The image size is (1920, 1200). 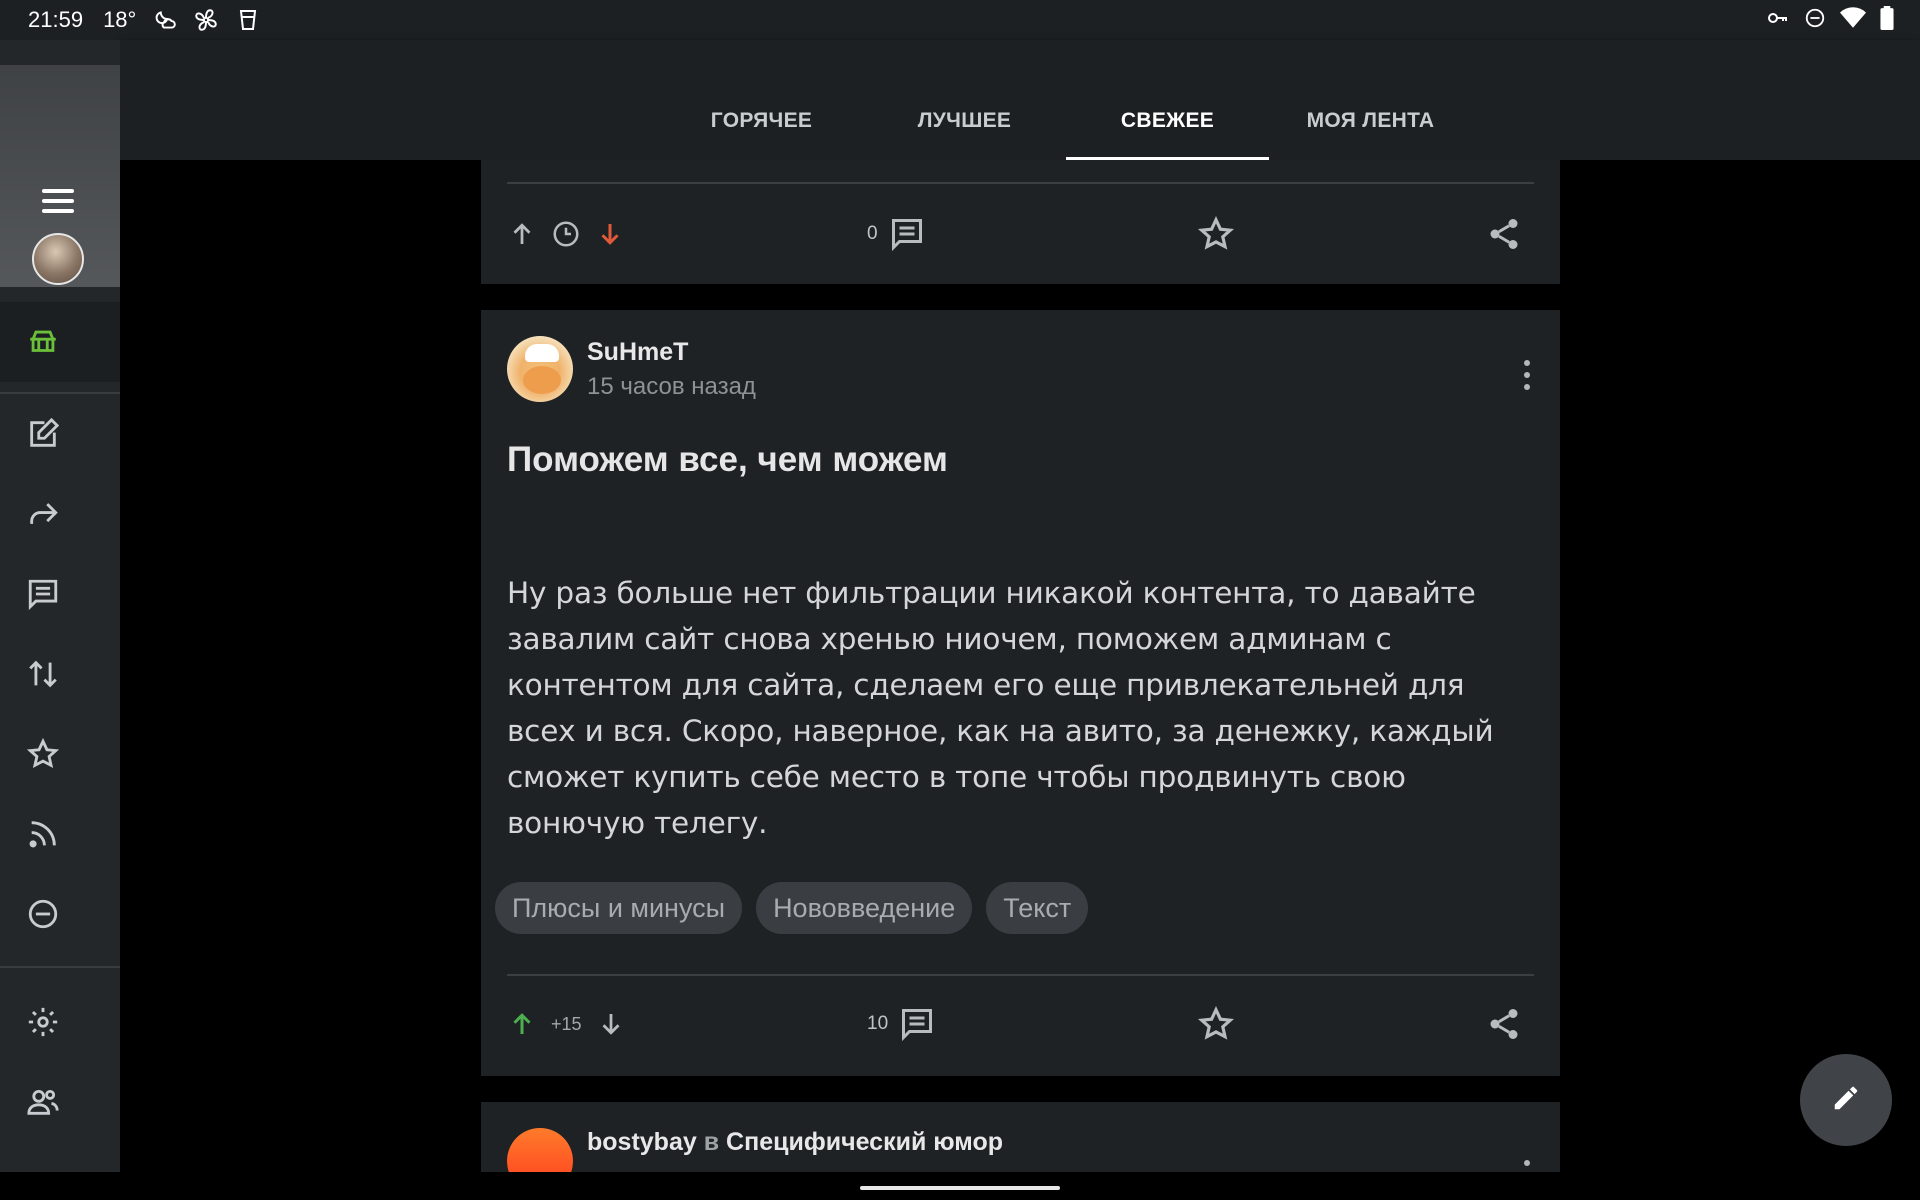 What do you see at coordinates (1853, 21) in the screenshot?
I see `wifi-icon` at bounding box center [1853, 21].